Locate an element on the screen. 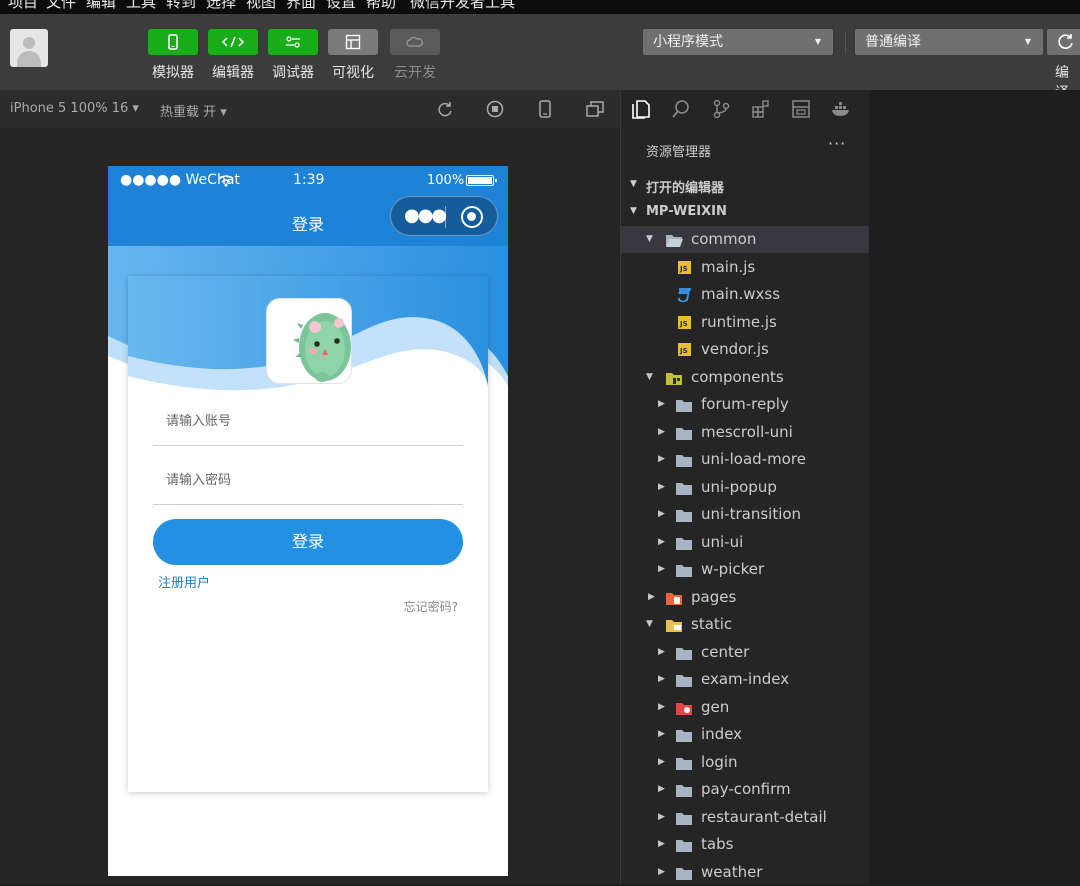  open-editors-section: ▼ 打开的编辑器 is located at coordinates (745, 185).